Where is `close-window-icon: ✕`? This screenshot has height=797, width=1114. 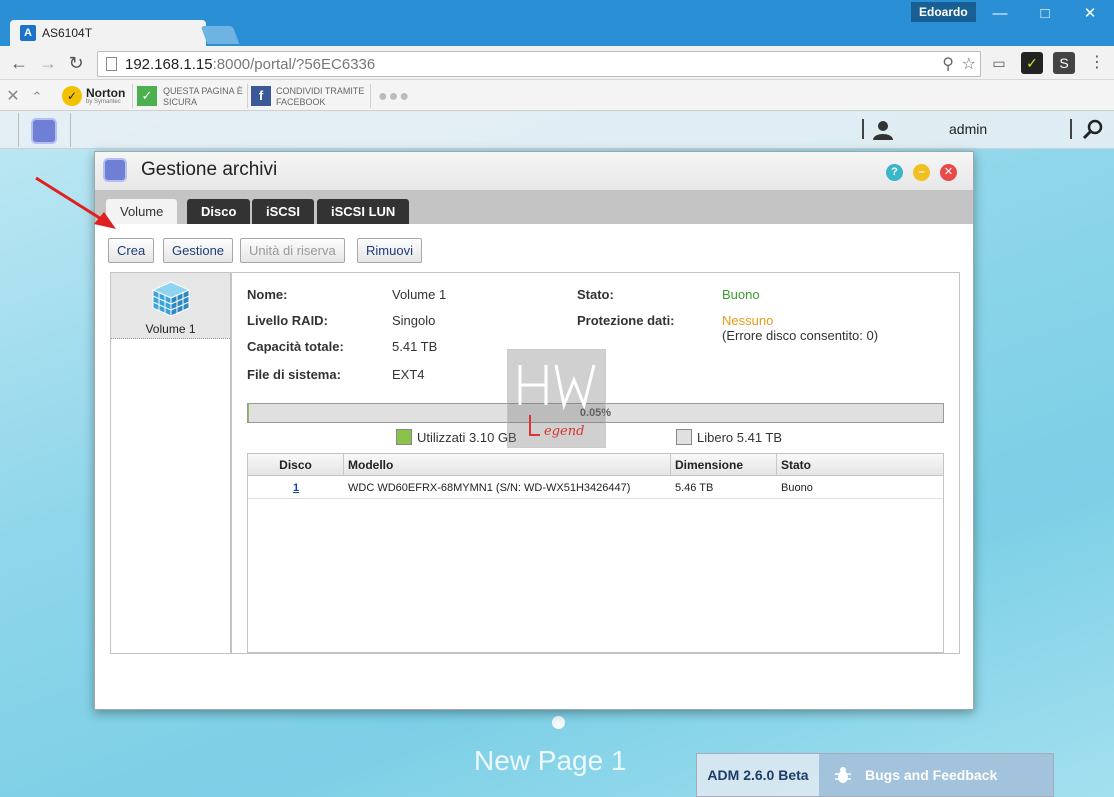
close-window-icon: ✕ is located at coordinates (1090, 14).